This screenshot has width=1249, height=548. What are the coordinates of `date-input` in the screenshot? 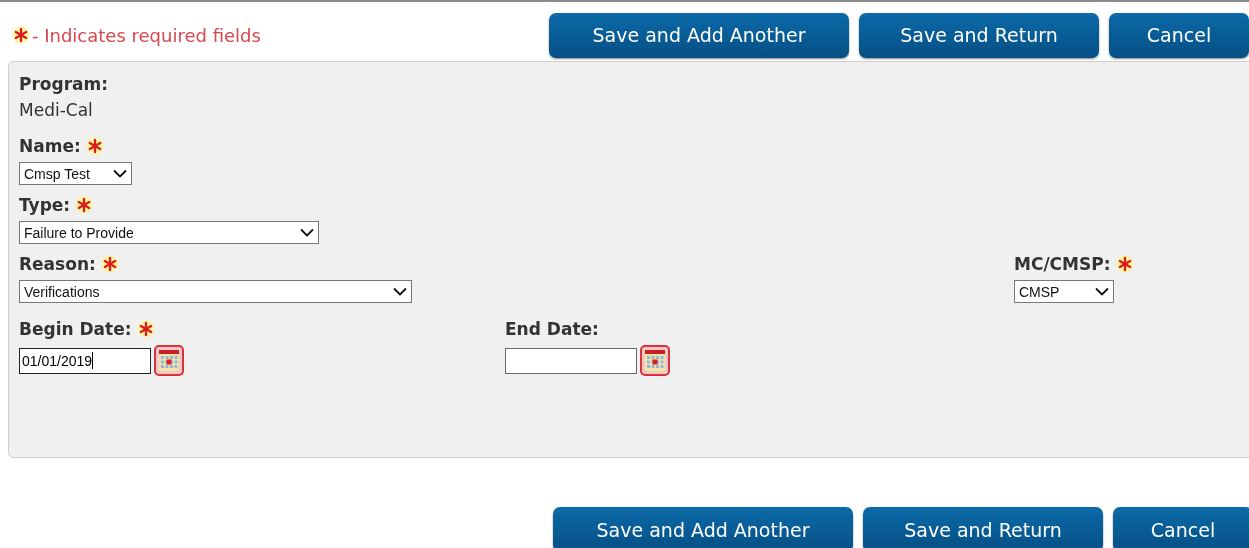 It's located at (571, 360).